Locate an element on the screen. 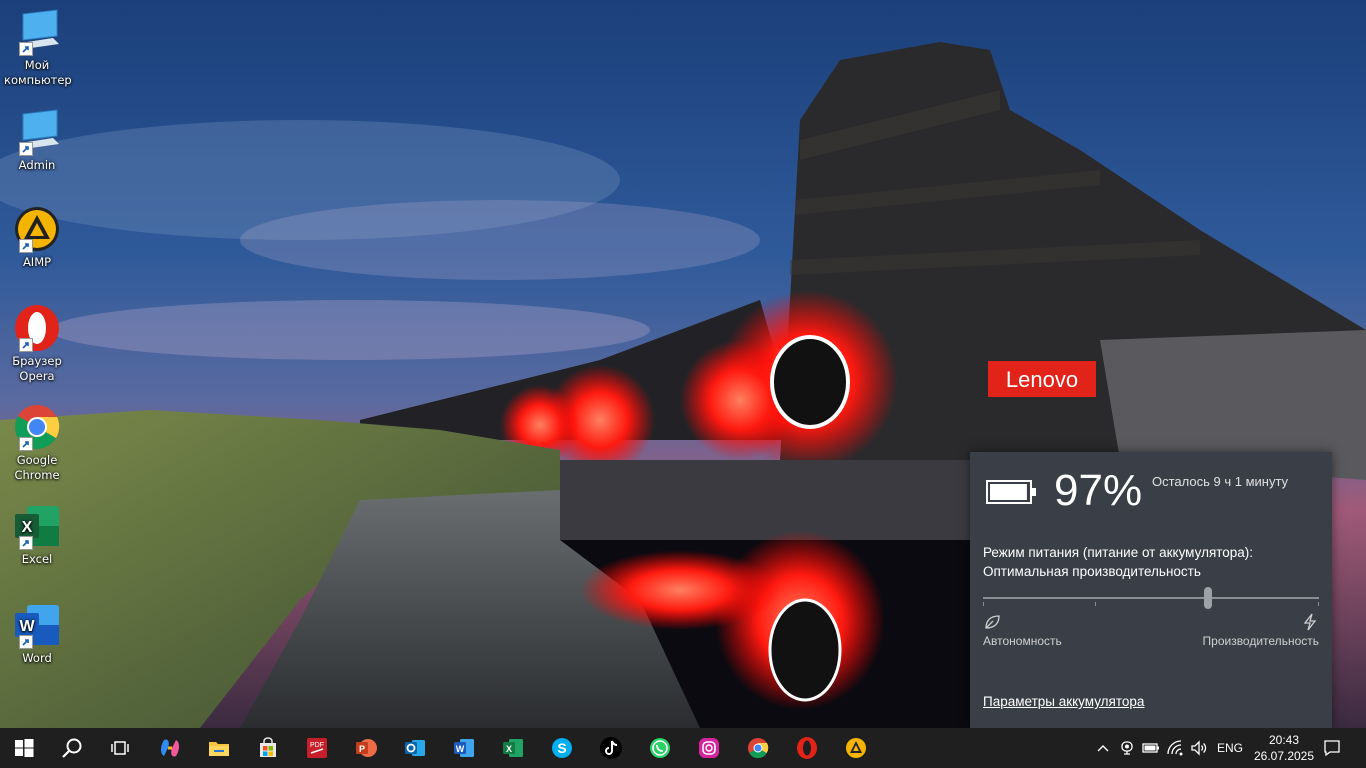 The image size is (1366, 768). svg-text: S is located at coordinates (561, 748).